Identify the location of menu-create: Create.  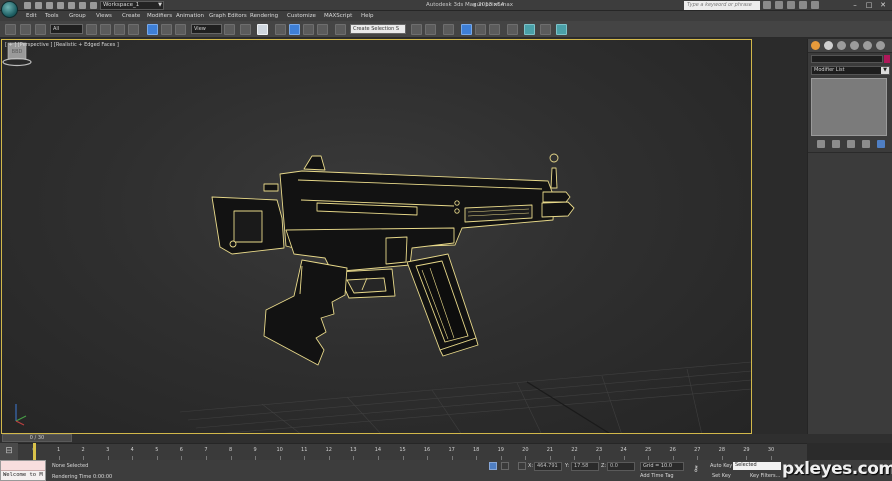
(131, 16).